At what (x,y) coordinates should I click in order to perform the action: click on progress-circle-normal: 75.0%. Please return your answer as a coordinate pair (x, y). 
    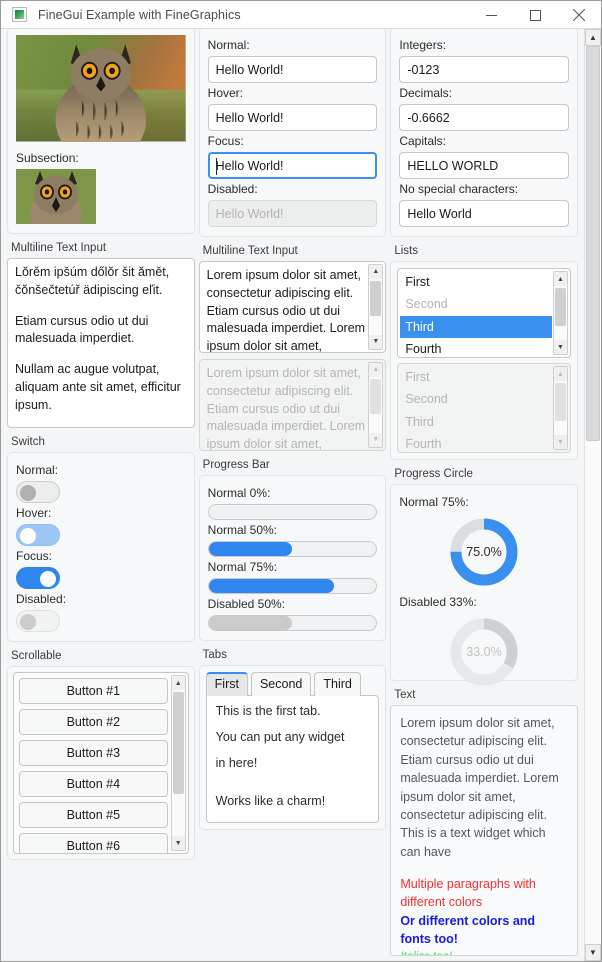
    Looking at the image, I should click on (484, 552).